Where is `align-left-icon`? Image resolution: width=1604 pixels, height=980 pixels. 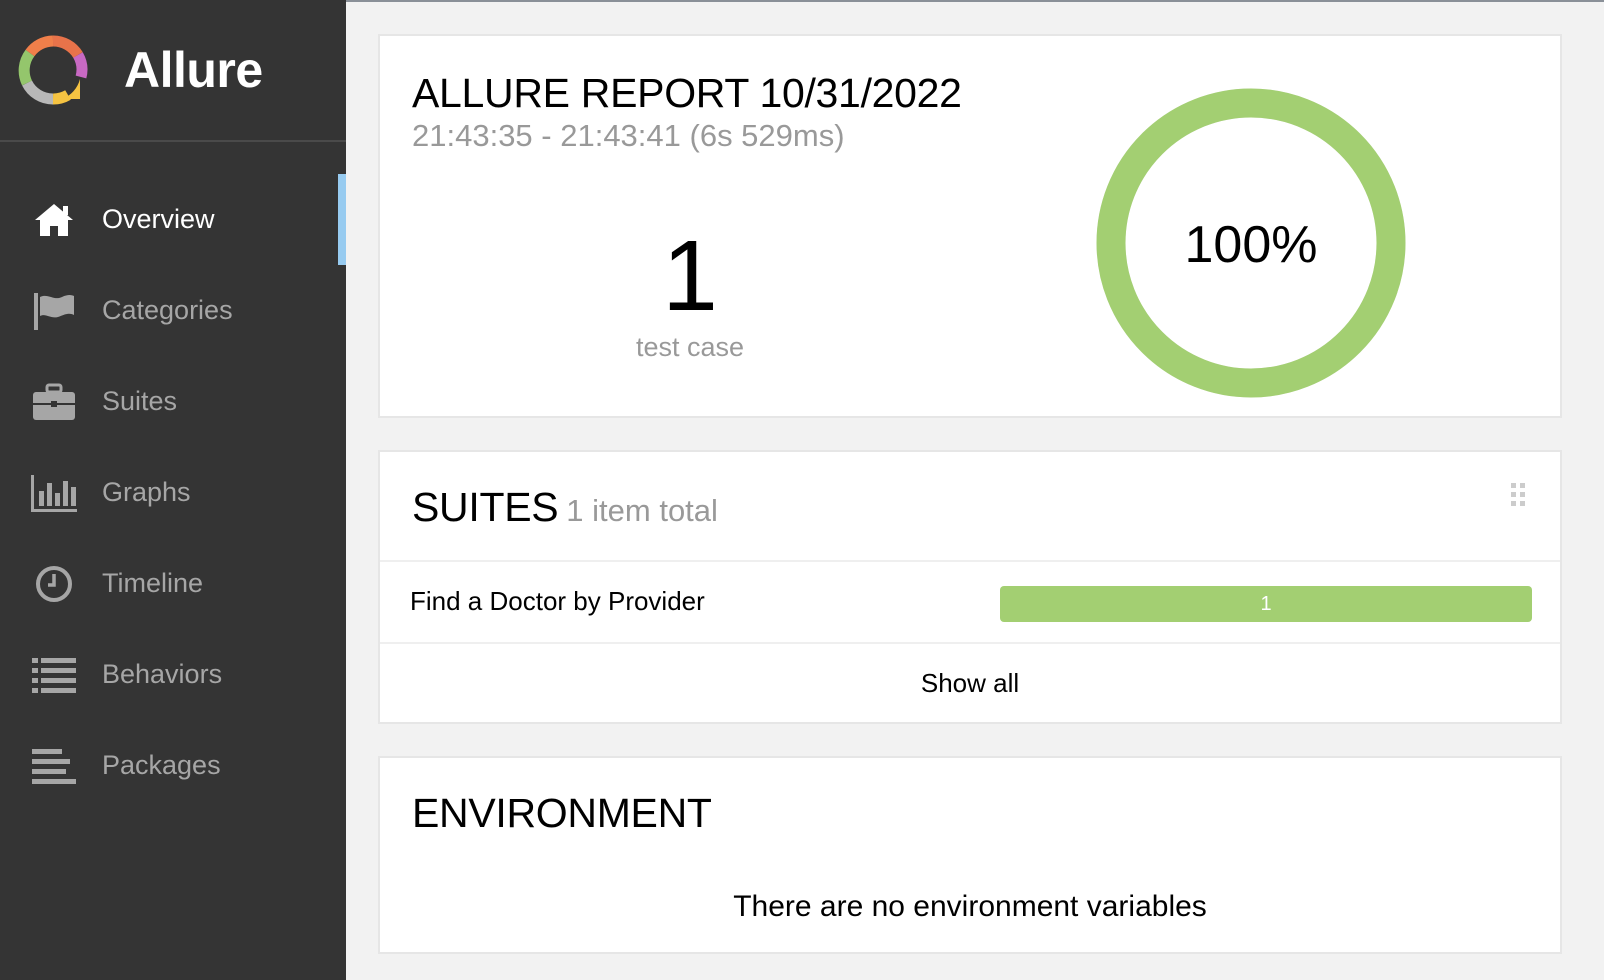
align-left-icon is located at coordinates (54, 766).